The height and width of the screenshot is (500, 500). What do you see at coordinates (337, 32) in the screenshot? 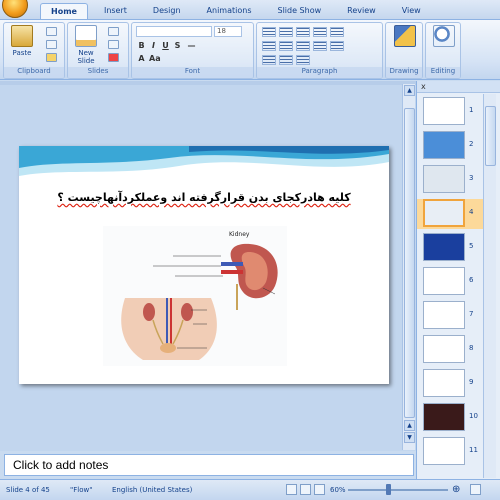
I see `line-spacing-button` at bounding box center [337, 32].